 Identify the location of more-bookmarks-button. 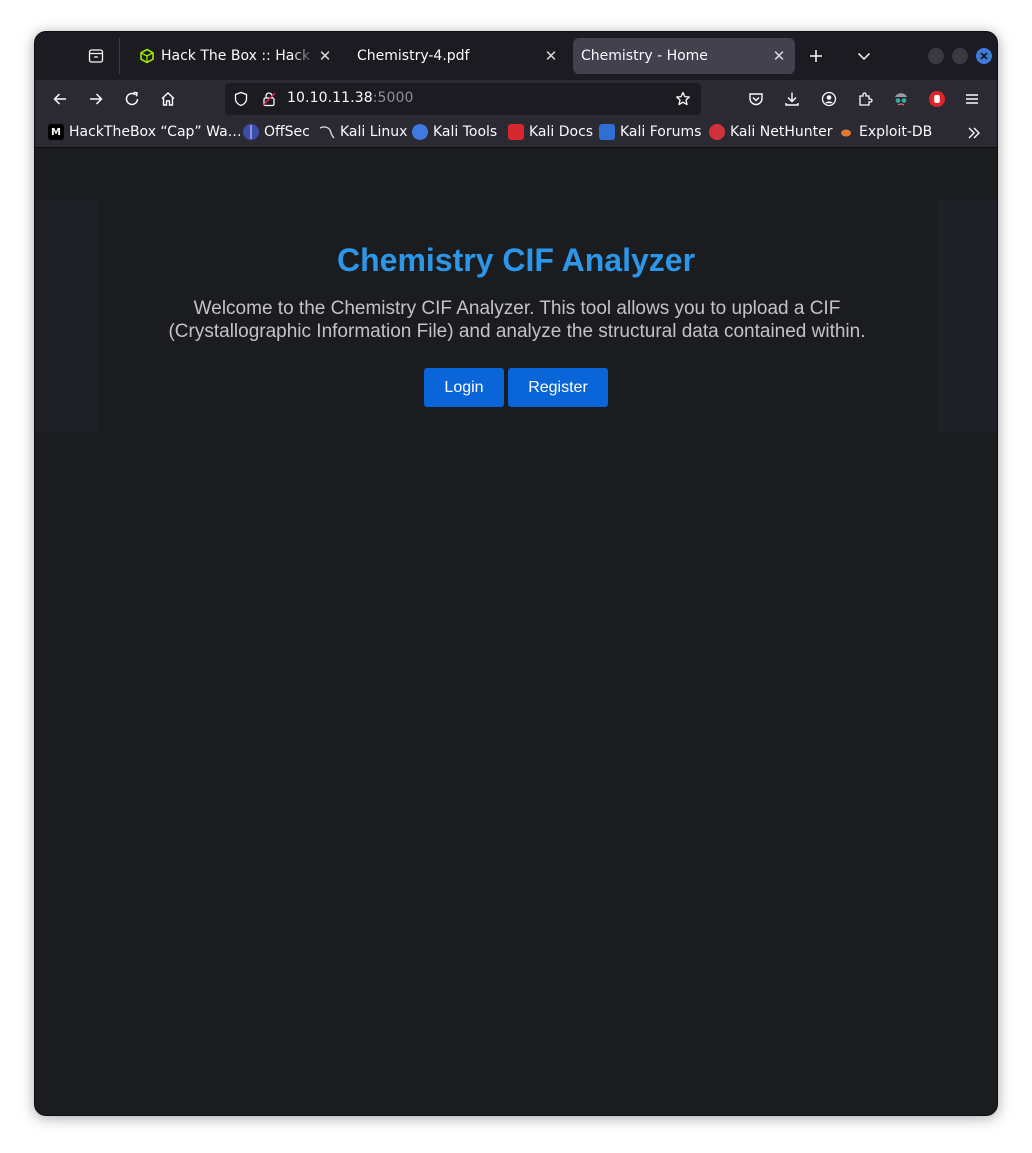
(974, 133).